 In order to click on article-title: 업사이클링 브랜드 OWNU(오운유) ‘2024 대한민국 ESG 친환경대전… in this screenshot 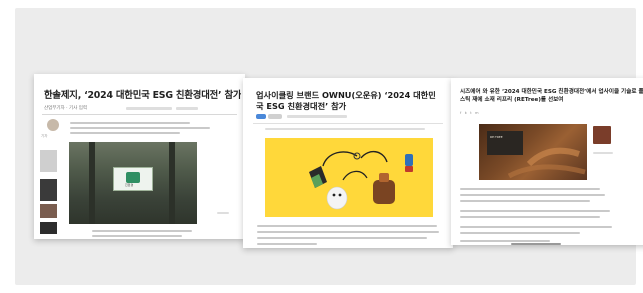, I will do `click(349, 101)`.